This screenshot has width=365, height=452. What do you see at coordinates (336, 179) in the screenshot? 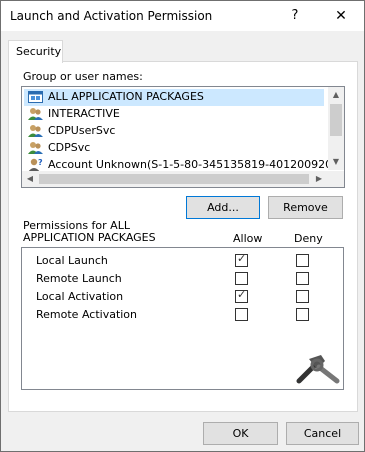
I see `scrollbar-corner` at bounding box center [336, 179].